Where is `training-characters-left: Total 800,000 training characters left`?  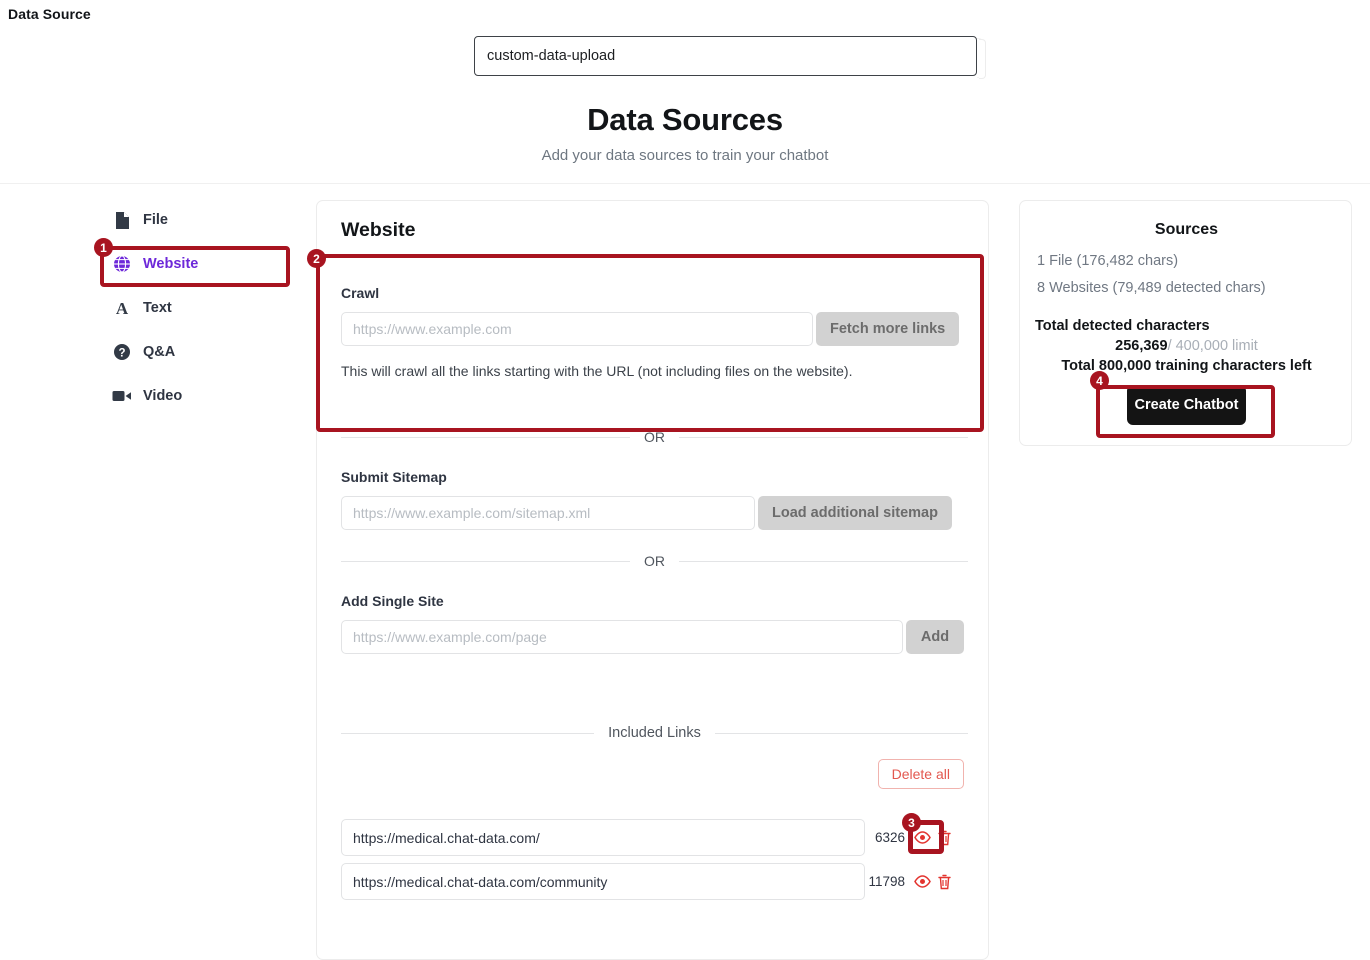 training-characters-left: Total 800,000 training characters left is located at coordinates (1186, 366).